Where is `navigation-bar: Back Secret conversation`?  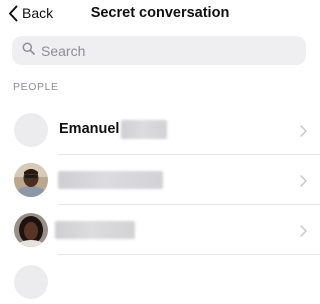 navigation-bar: Back Secret conversation is located at coordinates (160, 13).